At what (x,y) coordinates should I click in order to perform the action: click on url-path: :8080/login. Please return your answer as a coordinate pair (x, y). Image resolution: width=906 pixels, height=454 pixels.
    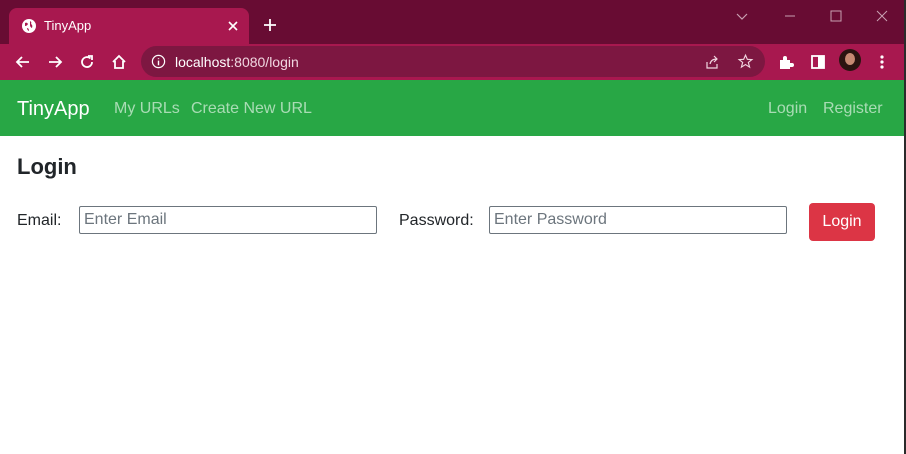
    Looking at the image, I should click on (264, 62).